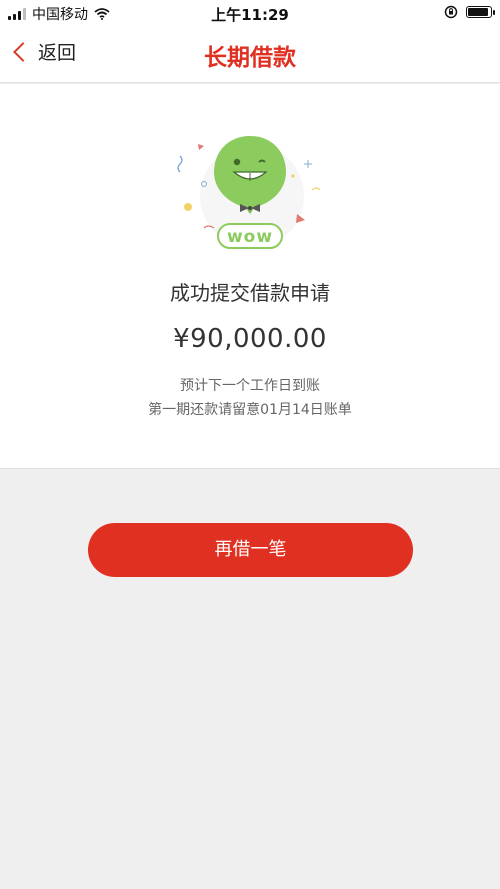  Describe the element at coordinates (250, 410) in the screenshot. I see `repayment-note: 第一期还款请留意01月14日账单` at that location.